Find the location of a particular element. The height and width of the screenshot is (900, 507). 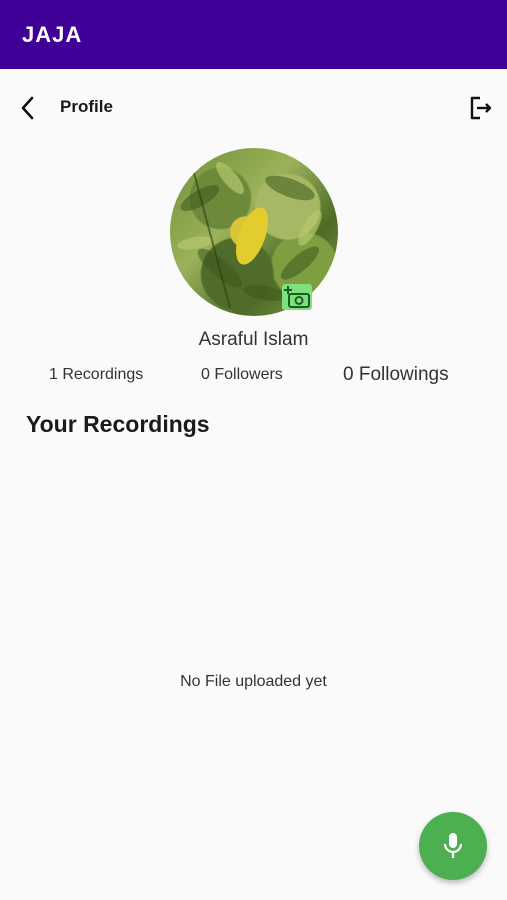

logout-button is located at coordinates (481, 108).